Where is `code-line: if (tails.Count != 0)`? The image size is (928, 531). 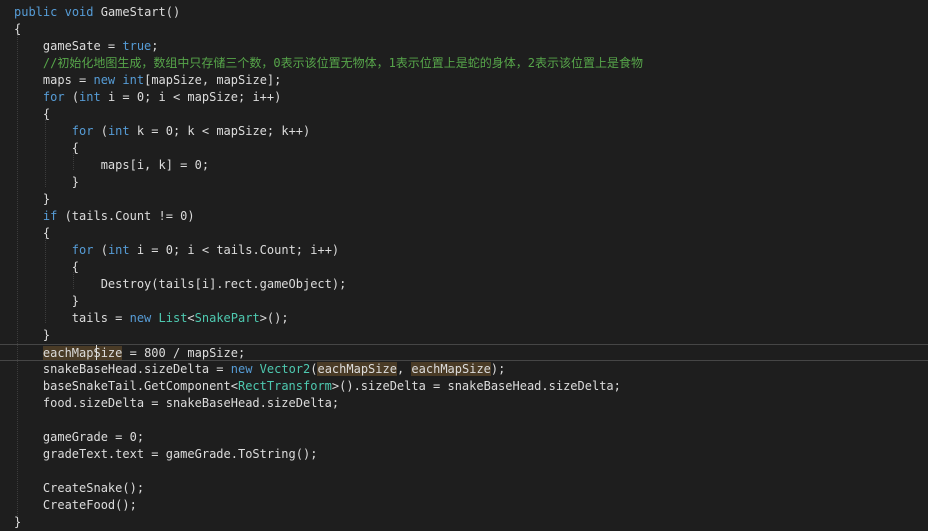 code-line: if (tails.Count != 0) is located at coordinates (104, 216).